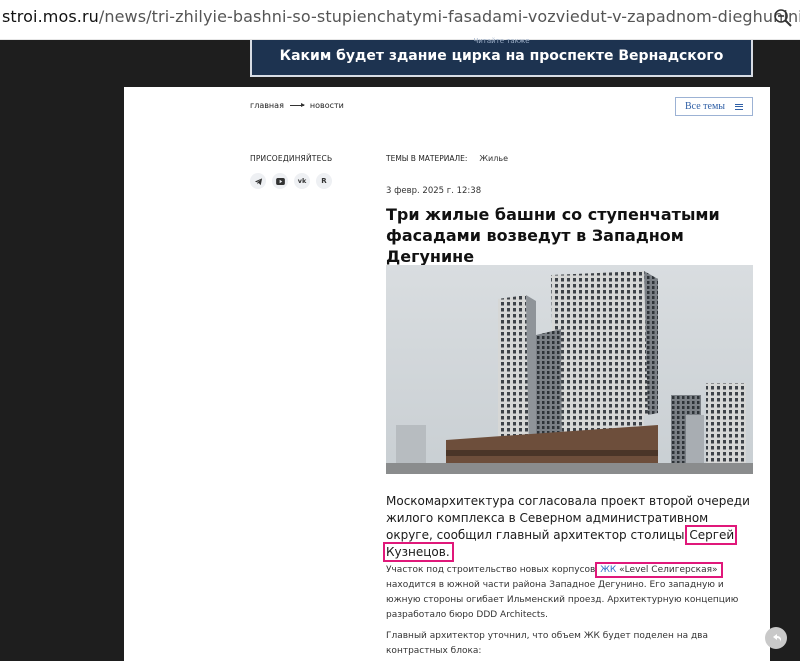 This screenshot has height=661, width=800. What do you see at coordinates (434, 191) in the screenshot?
I see `publish-date: 3 февр. 2025 г. 12:38` at bounding box center [434, 191].